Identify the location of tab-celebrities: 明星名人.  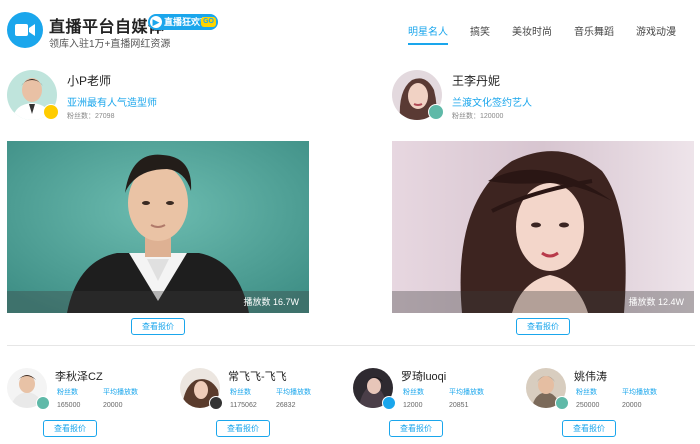
(428, 36).